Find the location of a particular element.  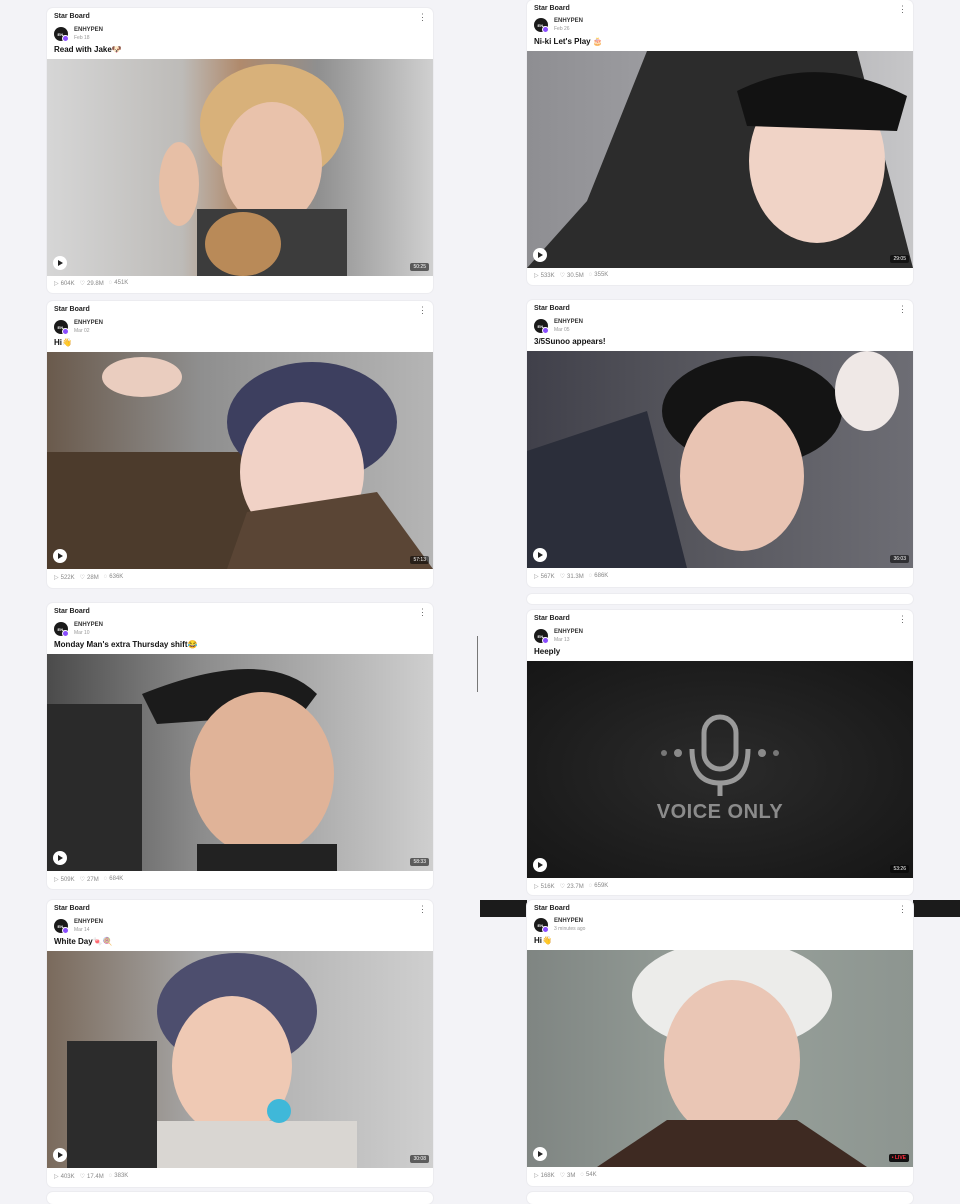

post-stats: ▷ 522K ♡ 28M ◌ 636K is located at coordinates (88, 577).